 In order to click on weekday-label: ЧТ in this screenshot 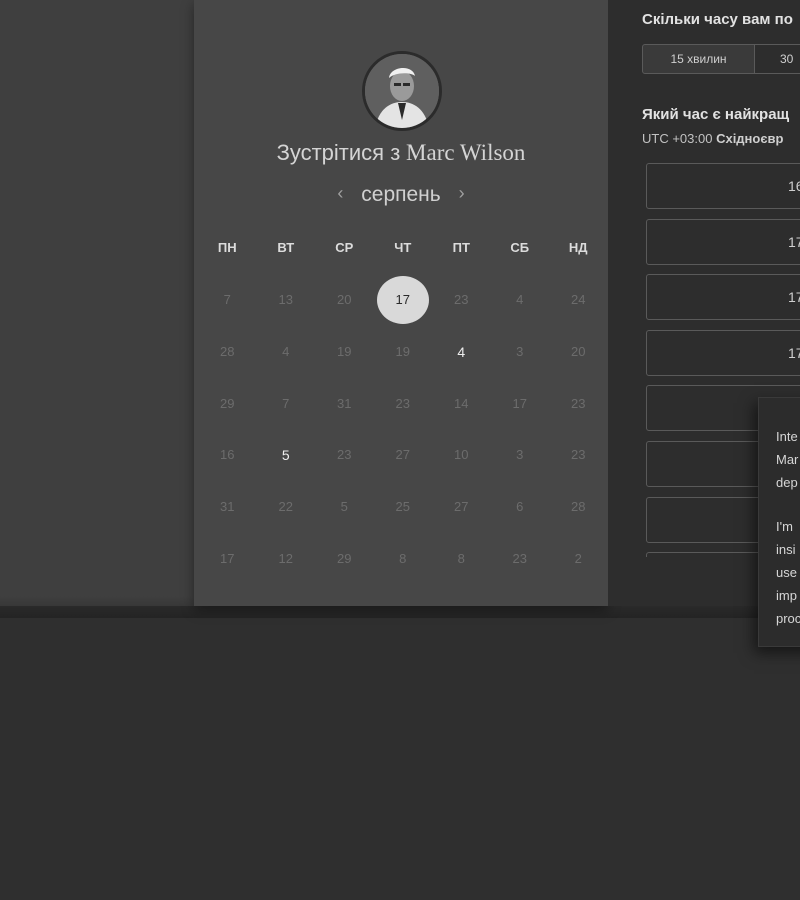, I will do `click(403, 247)`.